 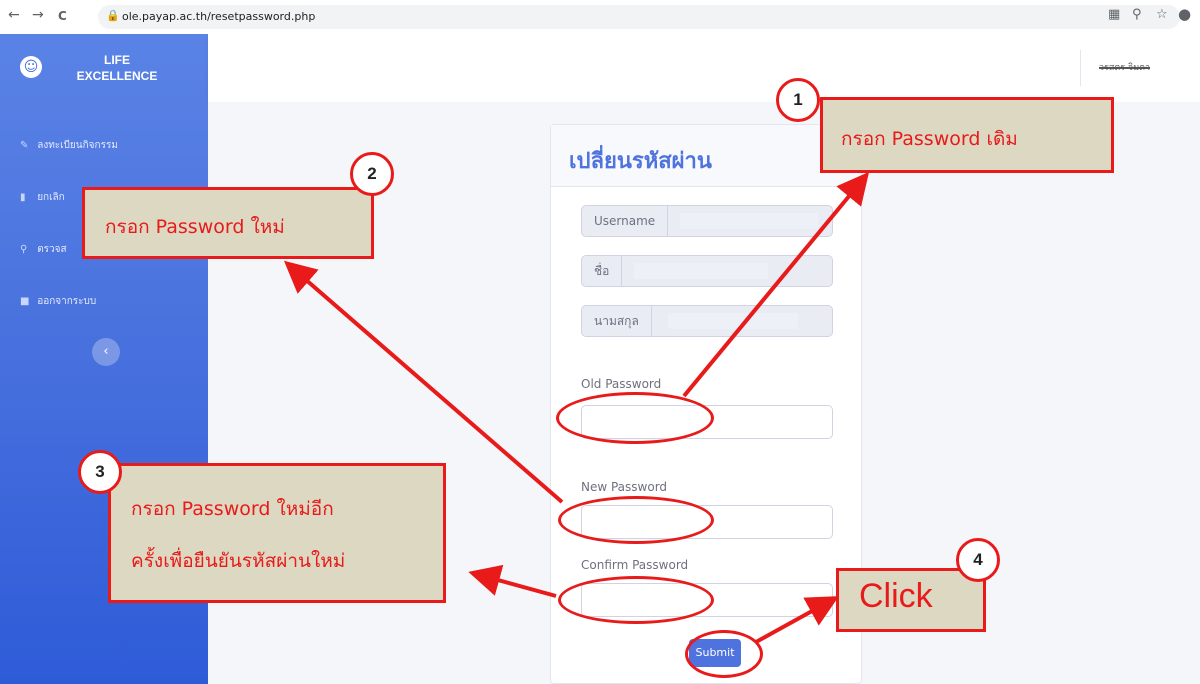 What do you see at coordinates (100, 472) in the screenshot?
I see `step-number-3: 3` at bounding box center [100, 472].